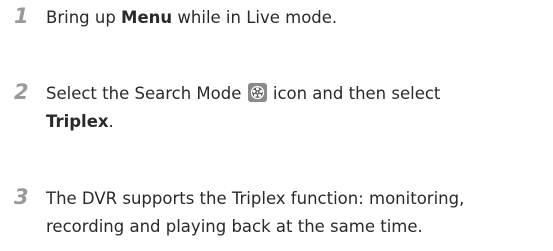 The width and height of the screenshot is (553, 251). What do you see at coordinates (84, 17) in the screenshot?
I see `step-text-part: Bring up` at bounding box center [84, 17].